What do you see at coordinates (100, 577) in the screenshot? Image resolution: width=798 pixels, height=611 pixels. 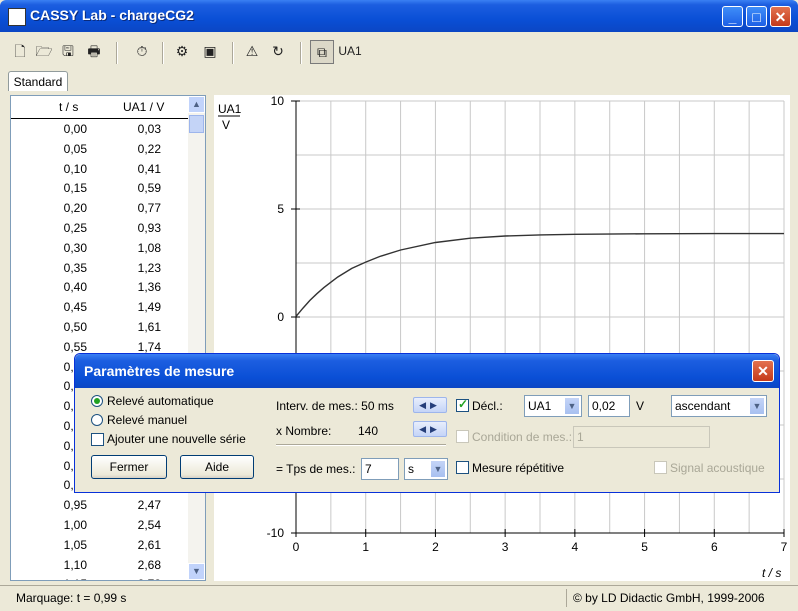 I see `table-row: 1,15 2,73` at bounding box center [100, 577].